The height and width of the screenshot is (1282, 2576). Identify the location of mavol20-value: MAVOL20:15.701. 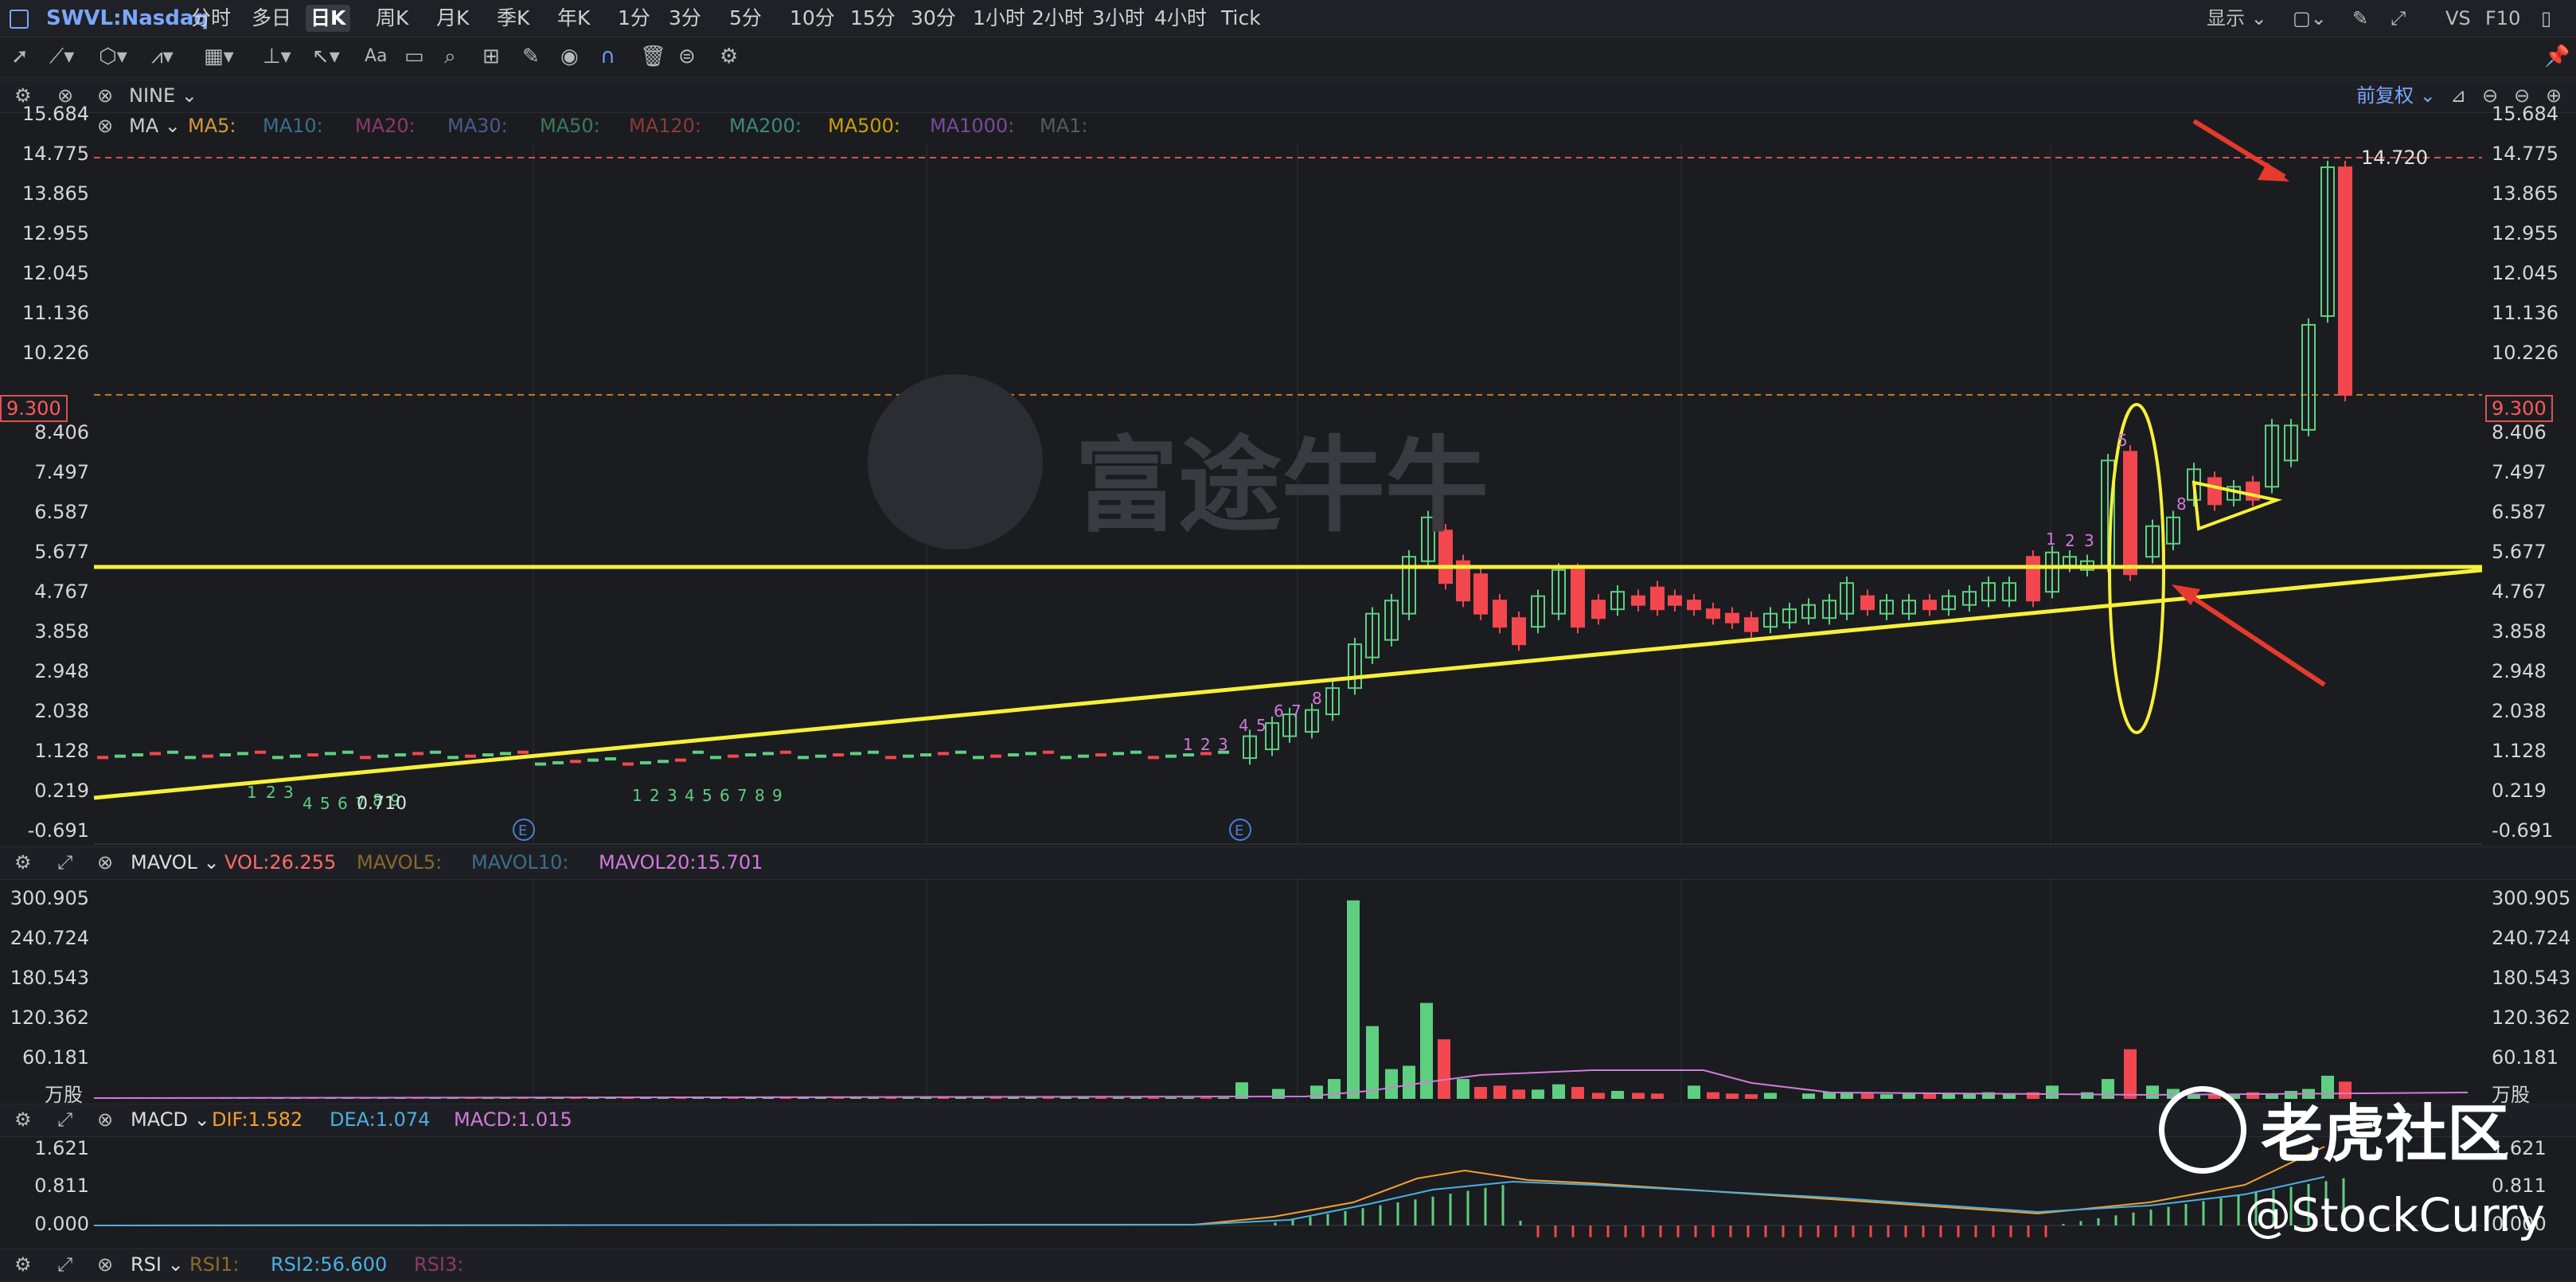
(681, 862).